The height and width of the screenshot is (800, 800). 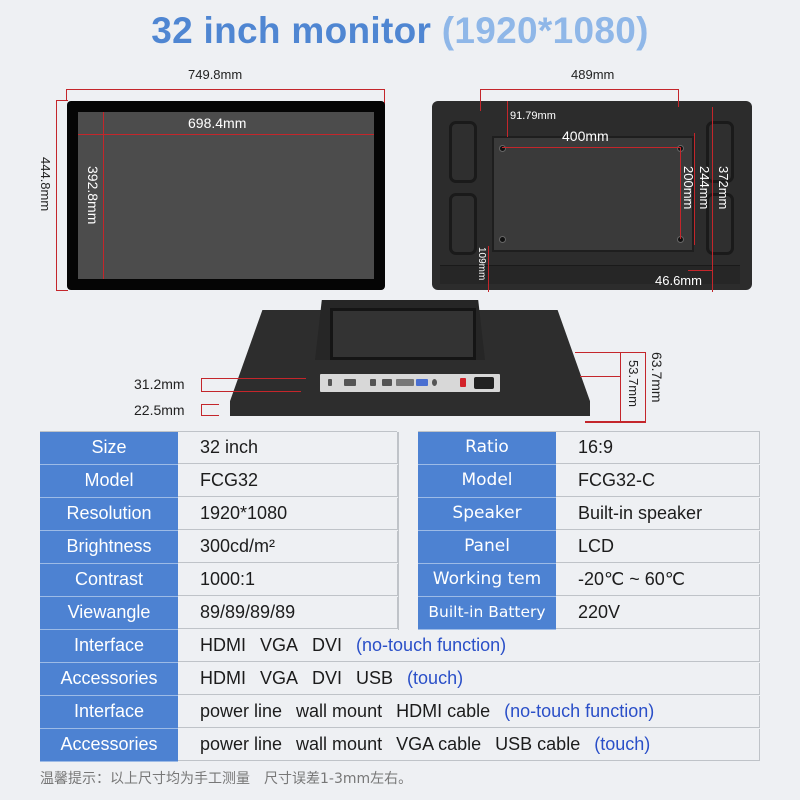 What do you see at coordinates (375, 678) in the screenshot?
I see `spec-item: USB` at bounding box center [375, 678].